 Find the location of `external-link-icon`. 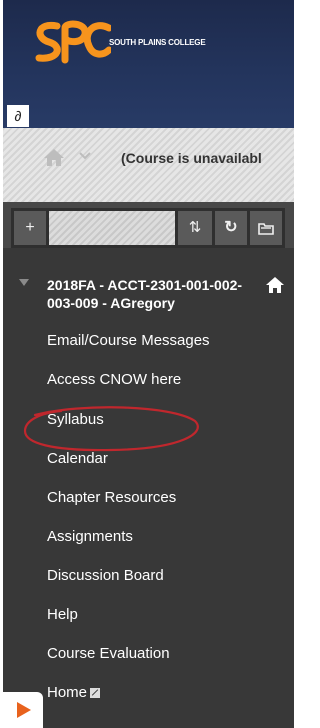

external-link-icon is located at coordinates (95, 693).